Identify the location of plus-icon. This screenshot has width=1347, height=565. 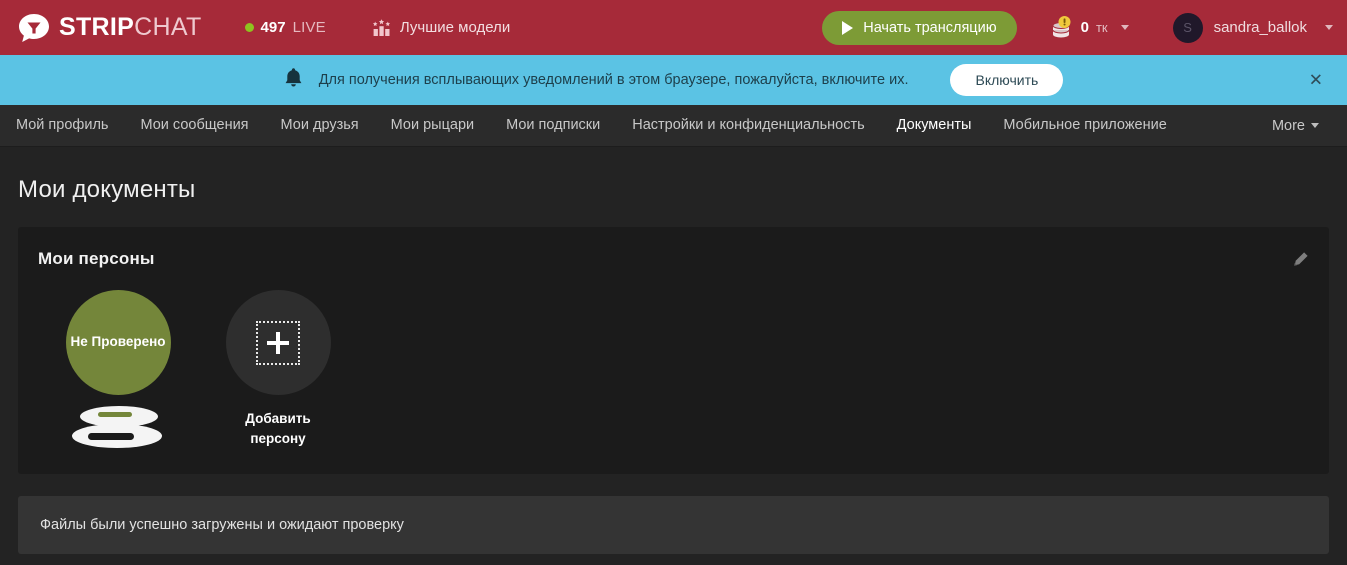
(278, 342).